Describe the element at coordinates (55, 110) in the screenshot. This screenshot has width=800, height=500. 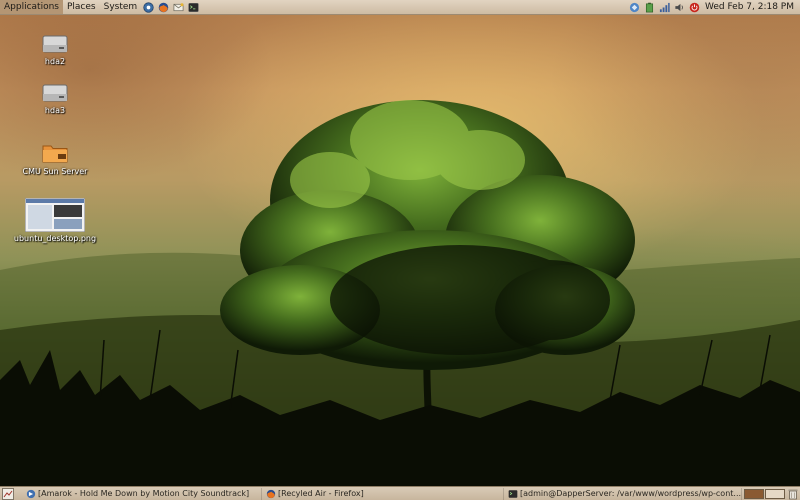
I see `desktop-icon-label: hda3` at that location.